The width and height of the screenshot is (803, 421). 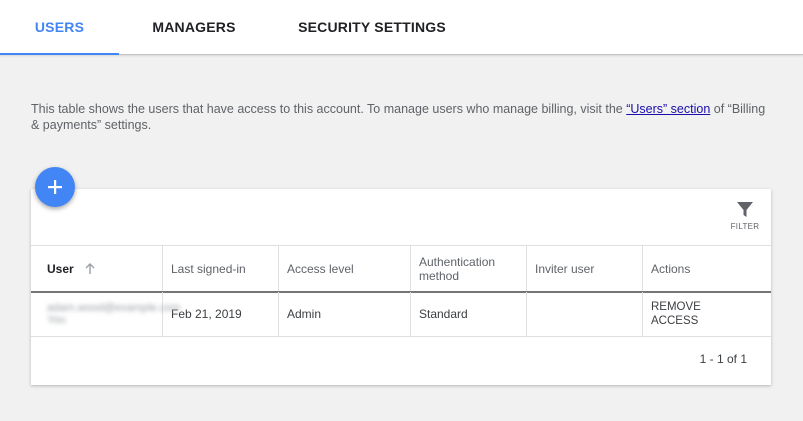 I want to click on access-level-value: Admin, so click(x=304, y=314).